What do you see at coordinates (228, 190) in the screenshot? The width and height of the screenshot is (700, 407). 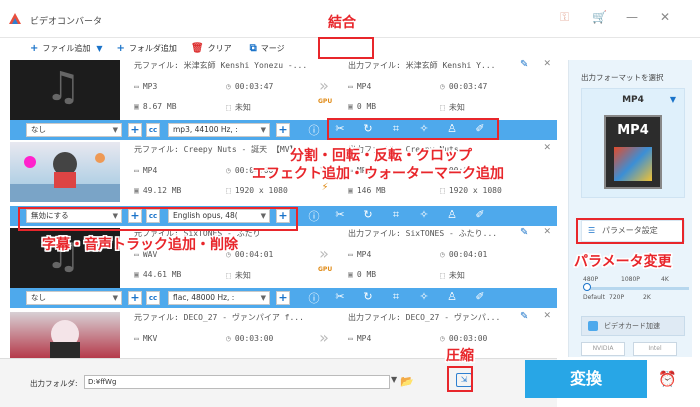 I see `resolution-icon: ⬚` at bounding box center [228, 190].